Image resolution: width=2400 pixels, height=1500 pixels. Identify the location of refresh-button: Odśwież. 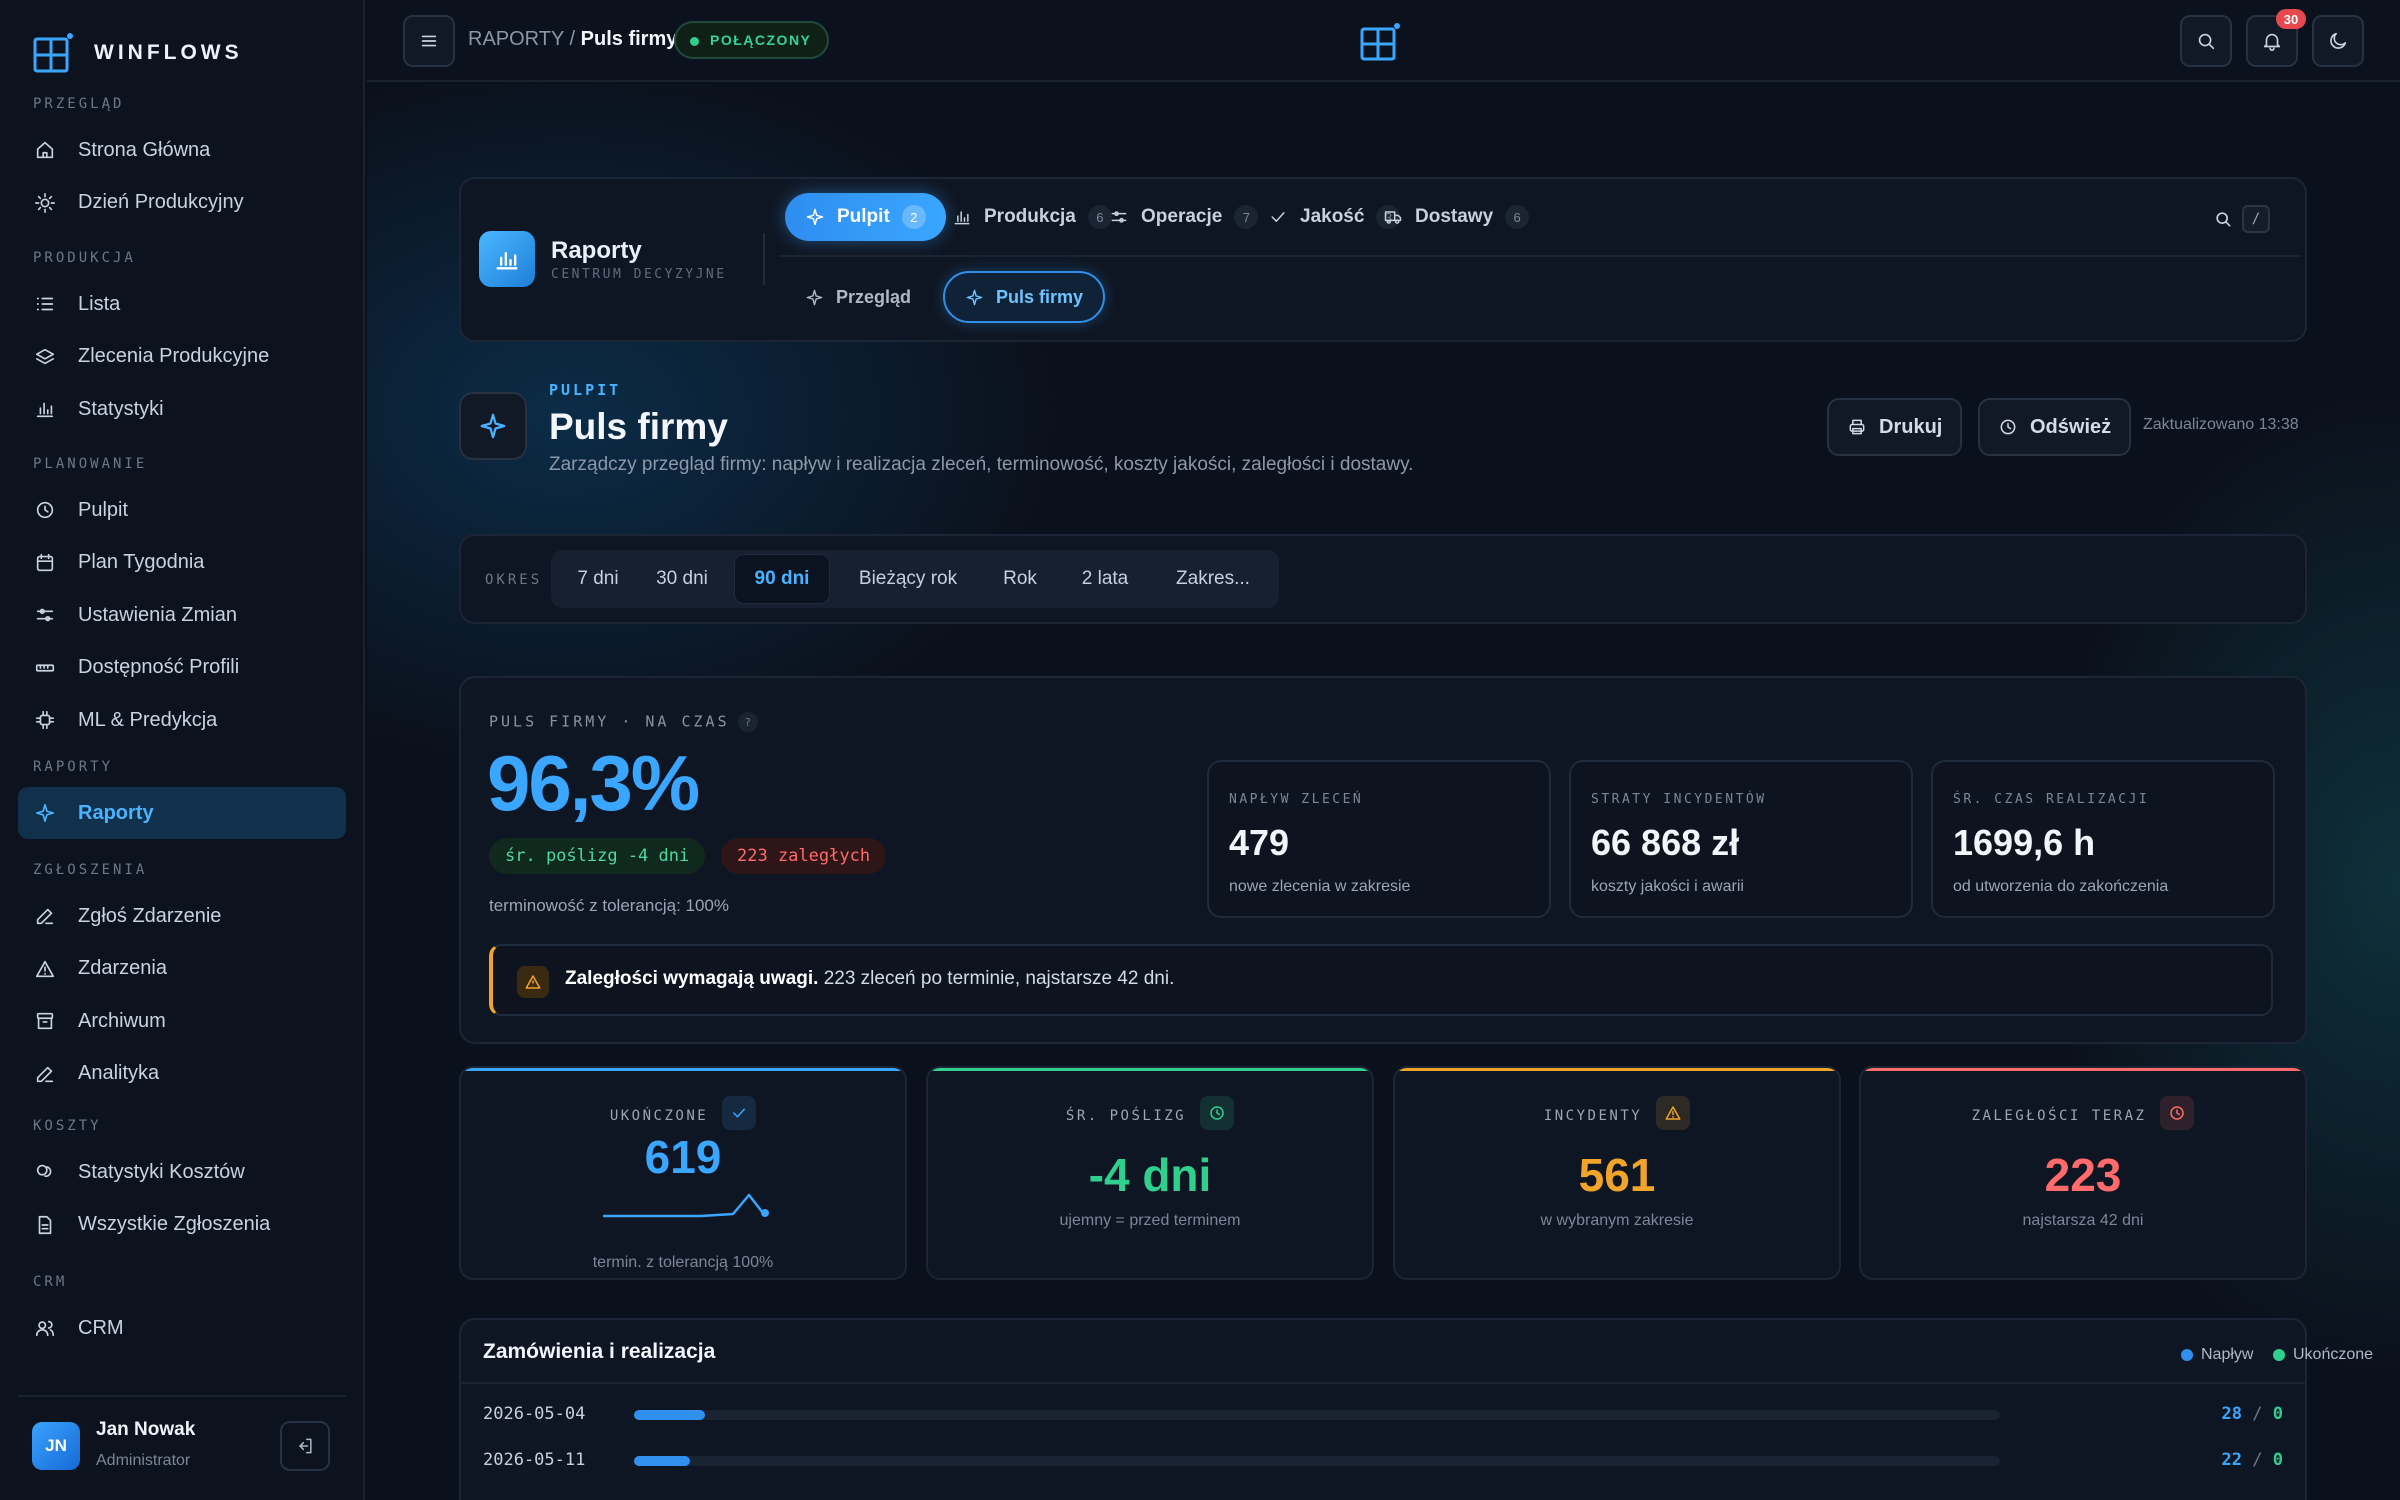
(2055, 427).